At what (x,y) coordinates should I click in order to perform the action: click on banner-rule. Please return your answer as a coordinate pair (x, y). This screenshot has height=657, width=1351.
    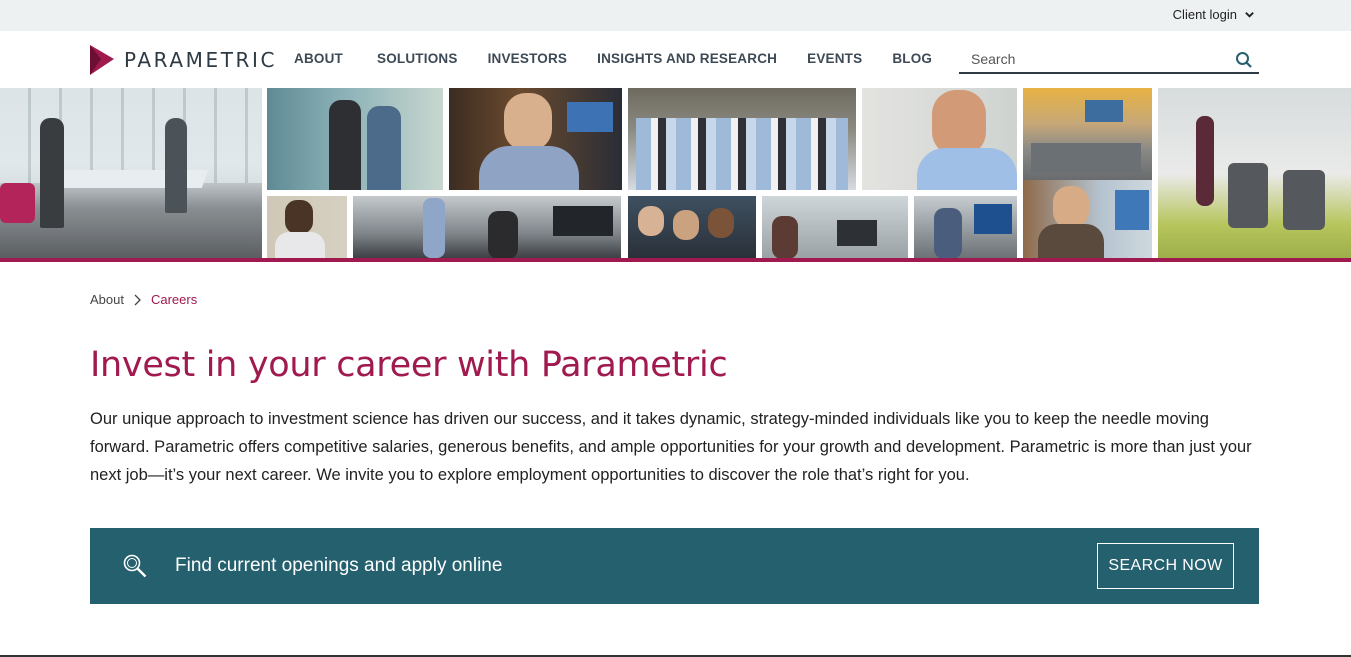
    Looking at the image, I should click on (675, 260).